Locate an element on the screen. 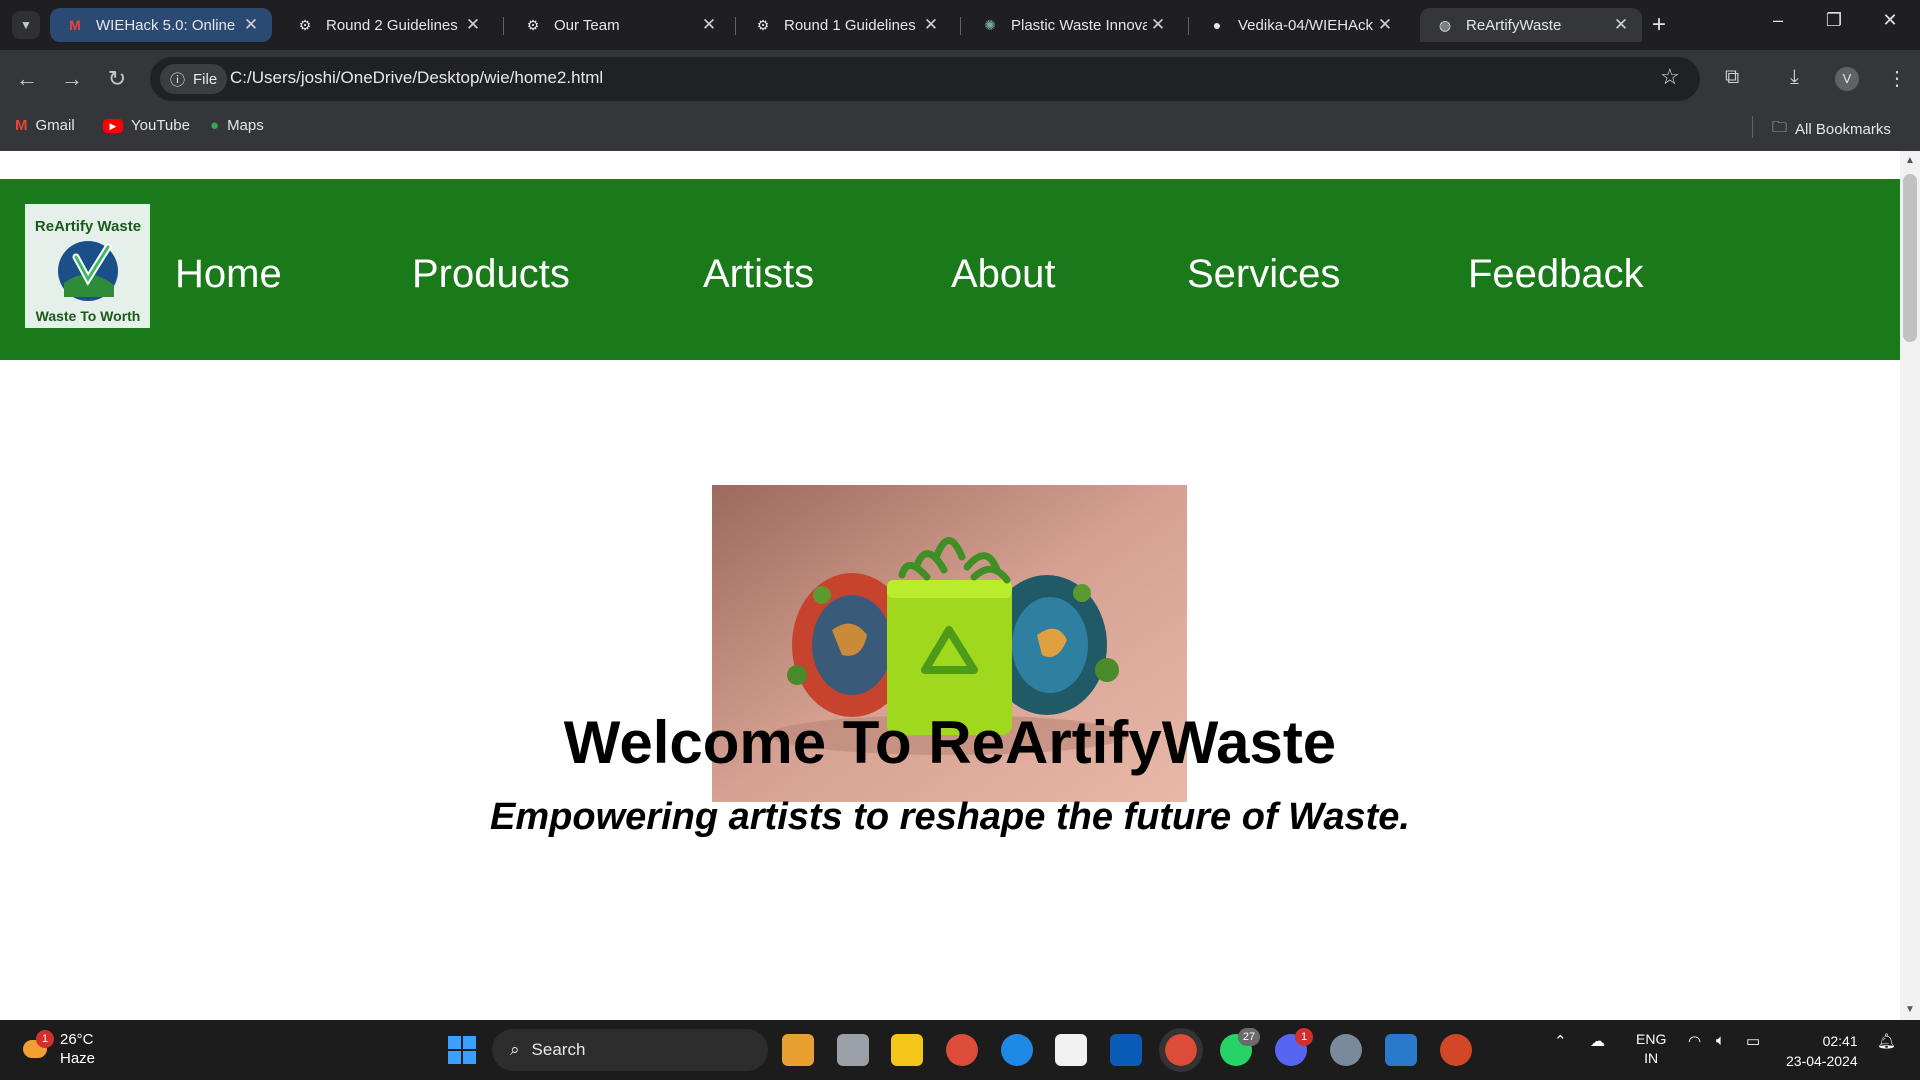 Image resolution: width=1920 pixels, height=1080 pixels. site-logo: ReArtify Waste Waste To Worth is located at coordinates (87, 266).